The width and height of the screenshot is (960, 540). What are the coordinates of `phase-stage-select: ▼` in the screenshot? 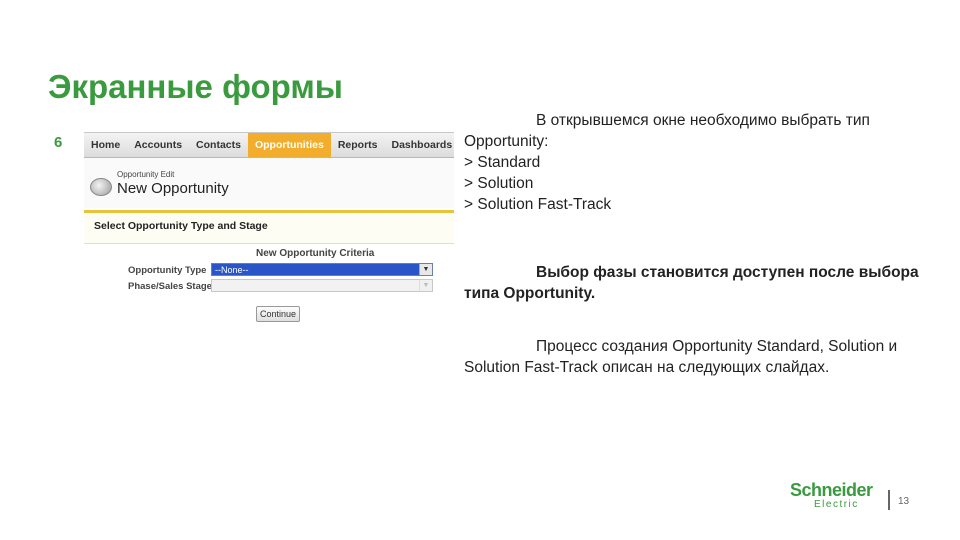 It's located at (322, 285).